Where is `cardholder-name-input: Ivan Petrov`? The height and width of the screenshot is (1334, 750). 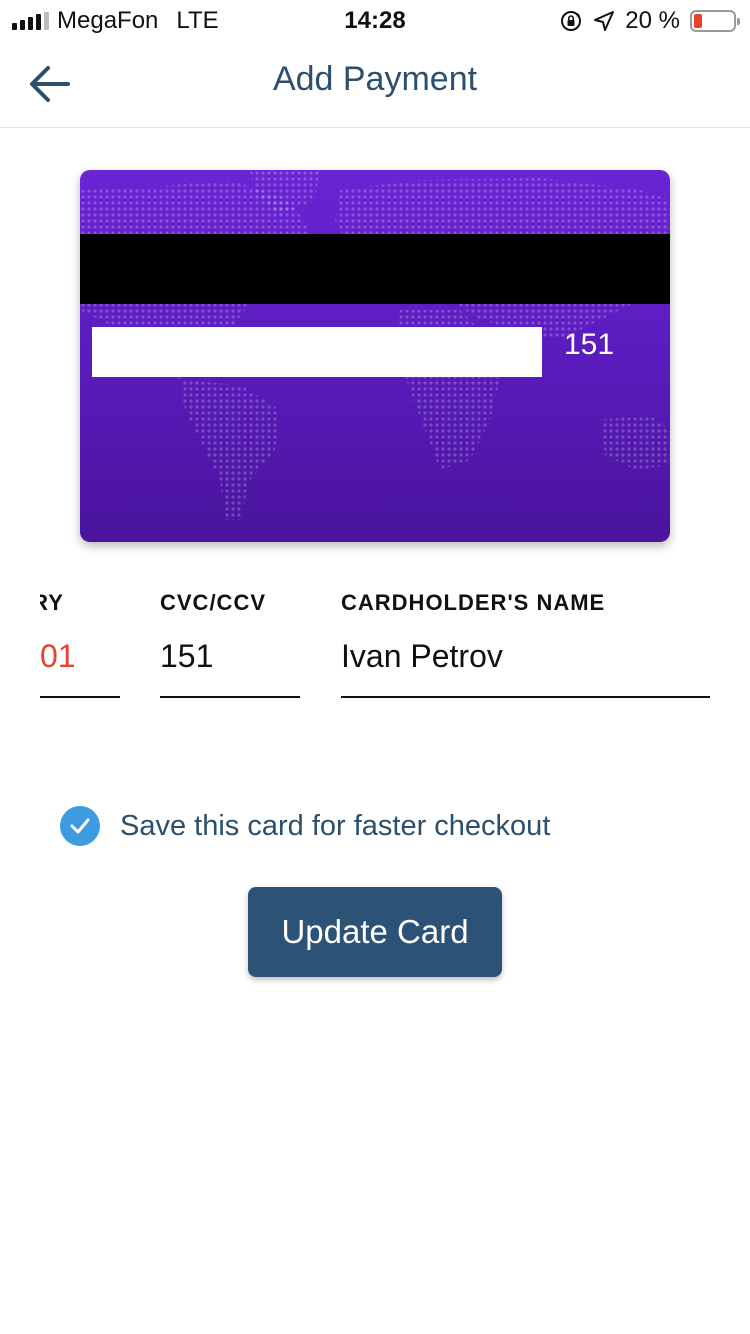 cardholder-name-input: Ivan Petrov is located at coordinates (422, 656).